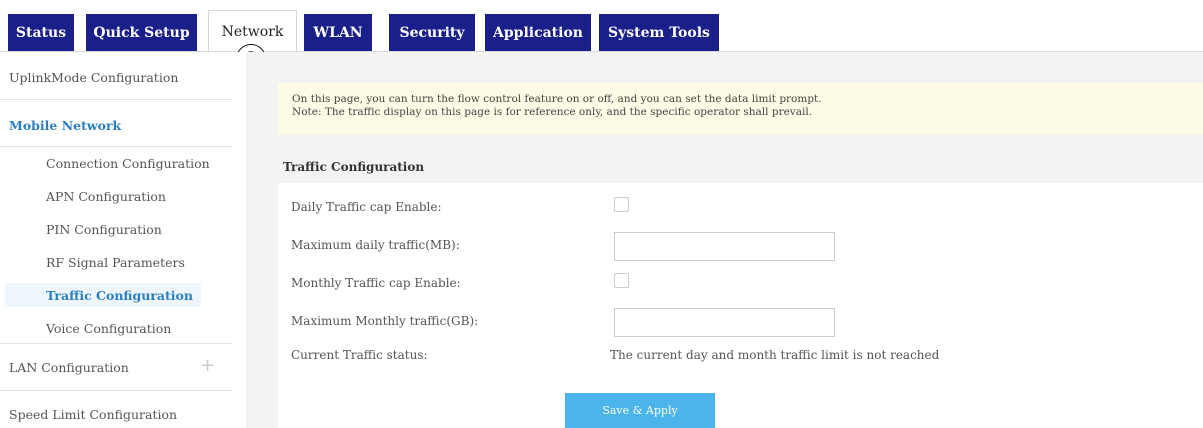 This screenshot has width=1203, height=428. Describe the element at coordinates (141, 32) in the screenshot. I see `tab-quick-setup: Quick Setup` at that location.